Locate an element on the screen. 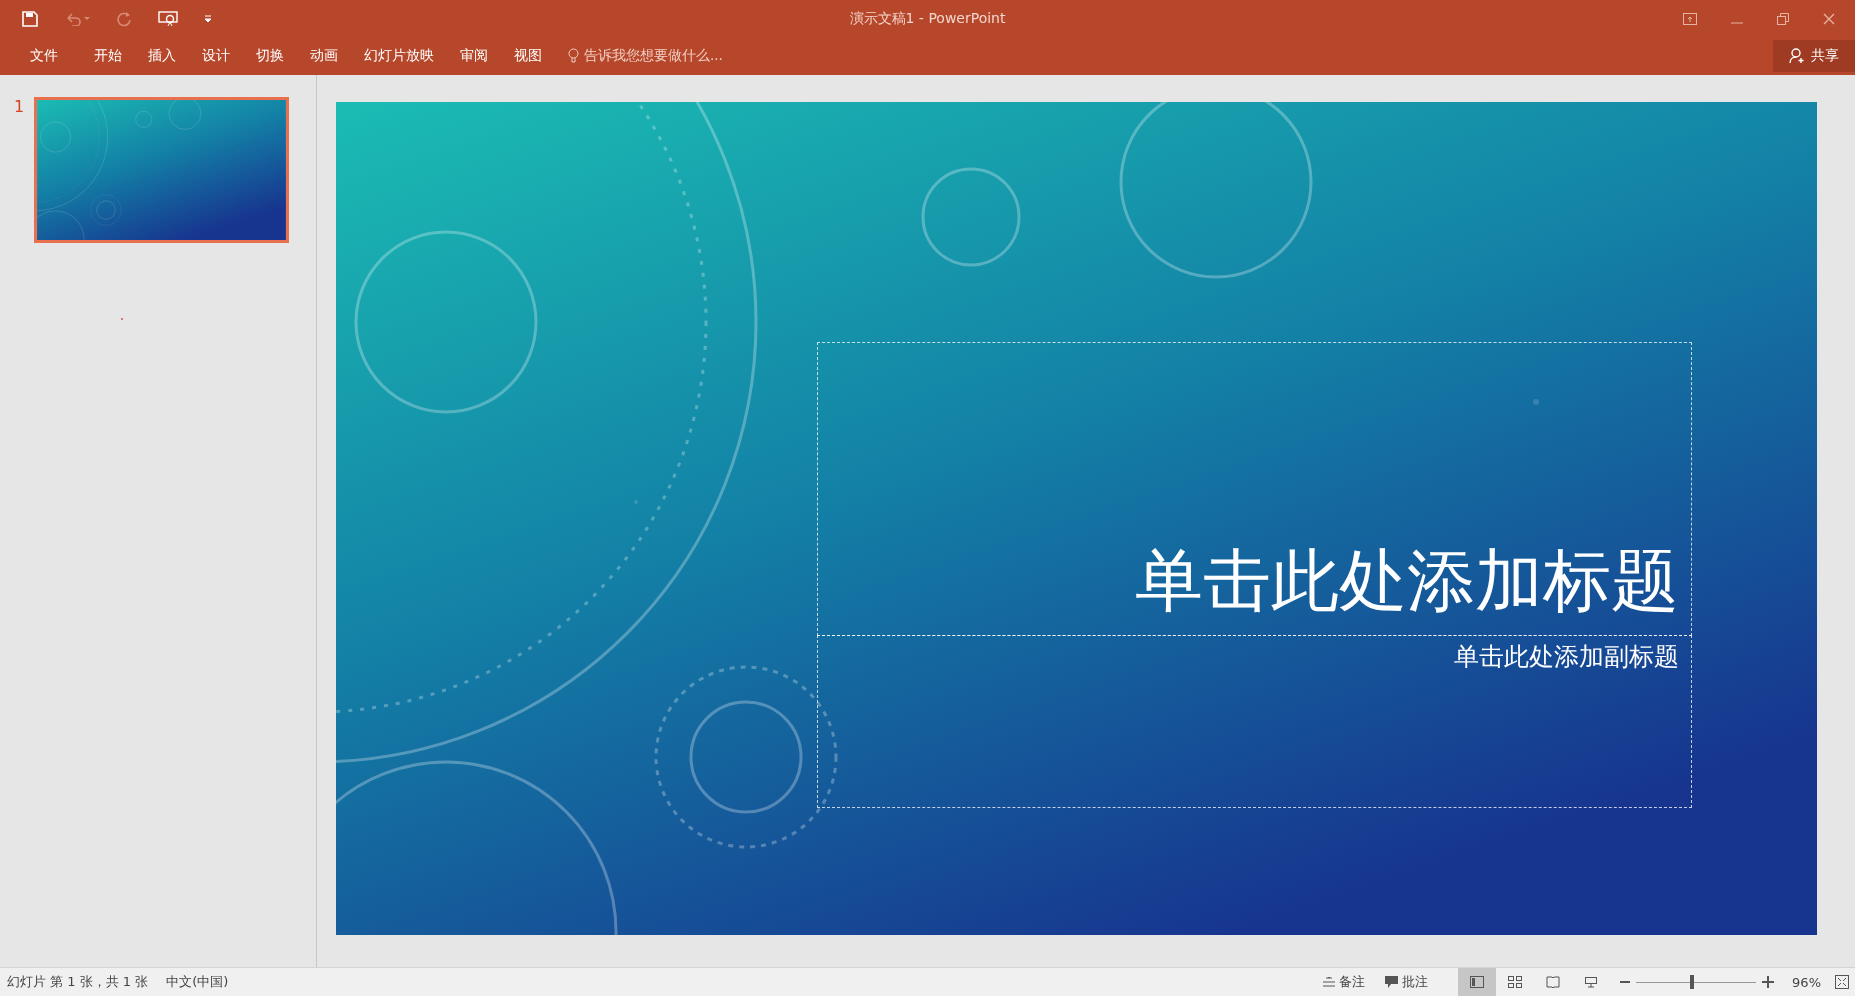 This screenshot has width=1855, height=996. ribbon-tab: 插入 is located at coordinates (162, 56).